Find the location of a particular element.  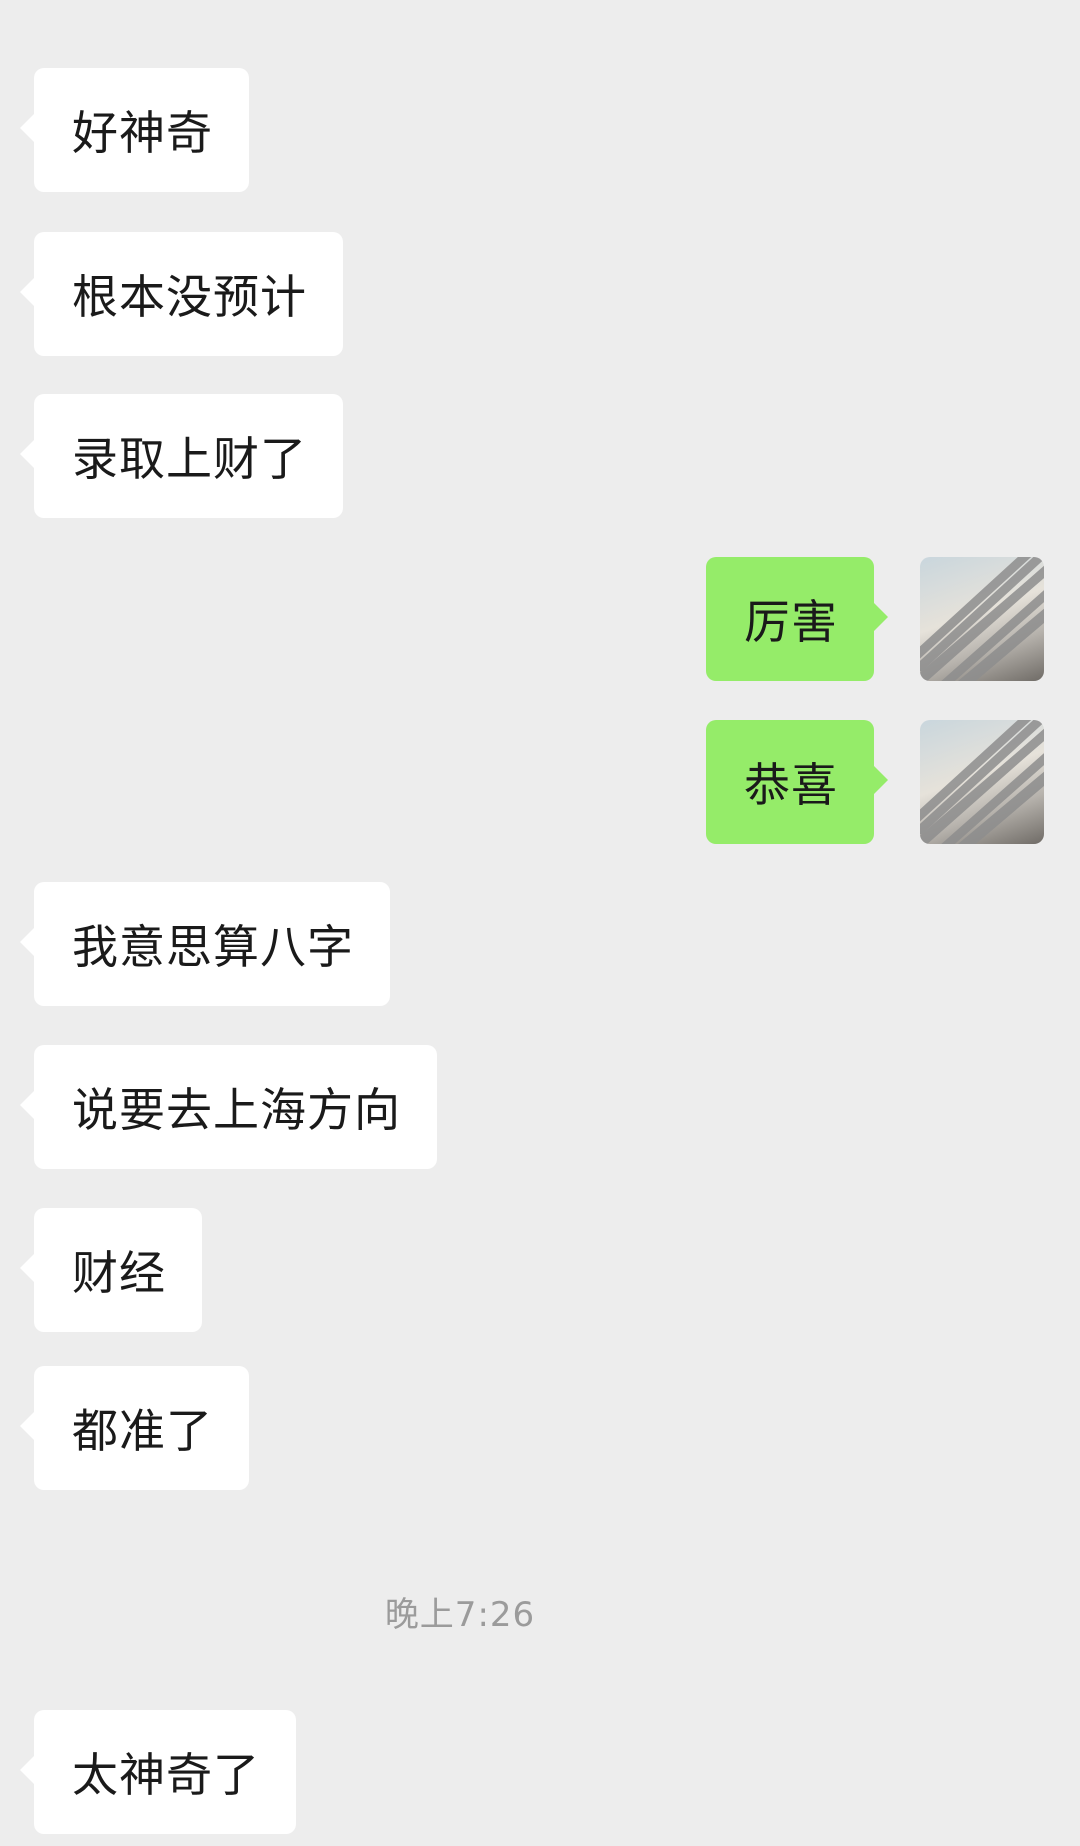

message-text: 太神奇了 is located at coordinates (166, 1775).